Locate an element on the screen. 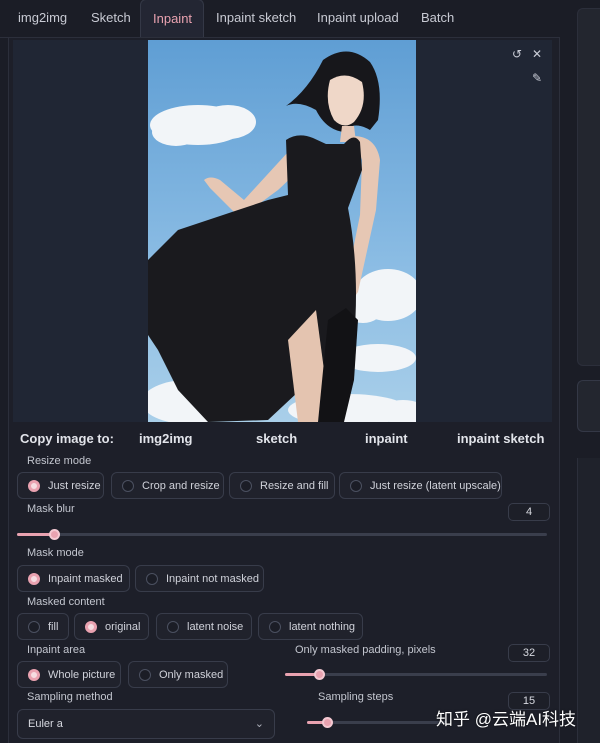 The height and width of the screenshot is (743, 600). radio-label: Inpaint not masked is located at coordinates (212, 578).